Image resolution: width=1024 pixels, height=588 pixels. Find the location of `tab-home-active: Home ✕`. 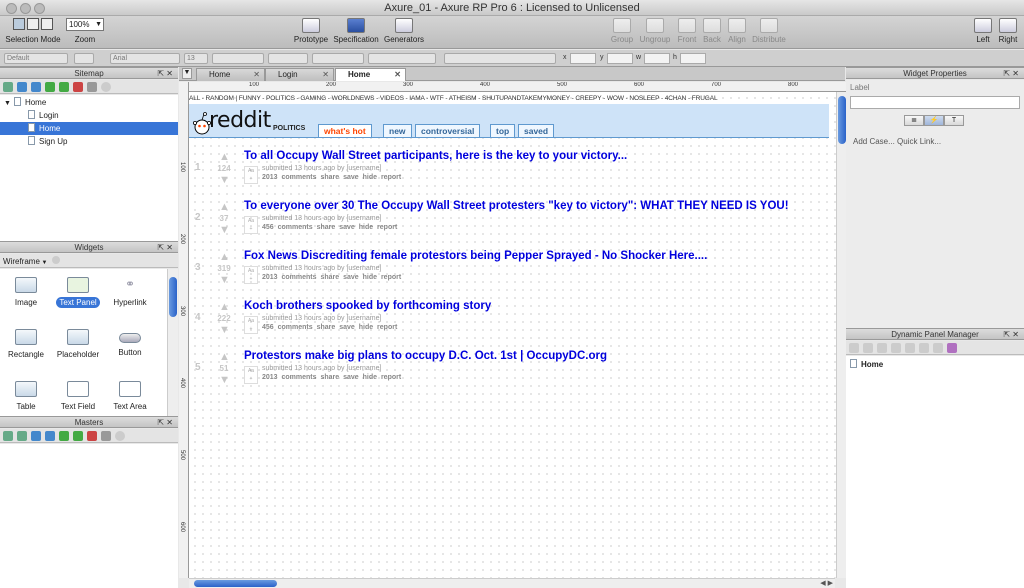

tab-home-active: Home ✕ is located at coordinates (370, 74).